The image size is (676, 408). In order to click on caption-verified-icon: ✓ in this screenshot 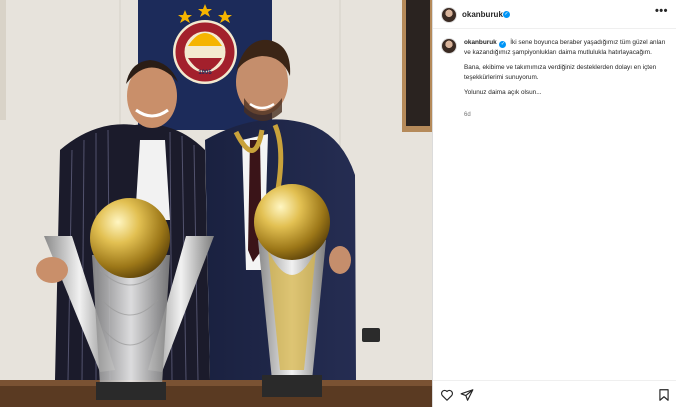, I will do `click(503, 44)`.